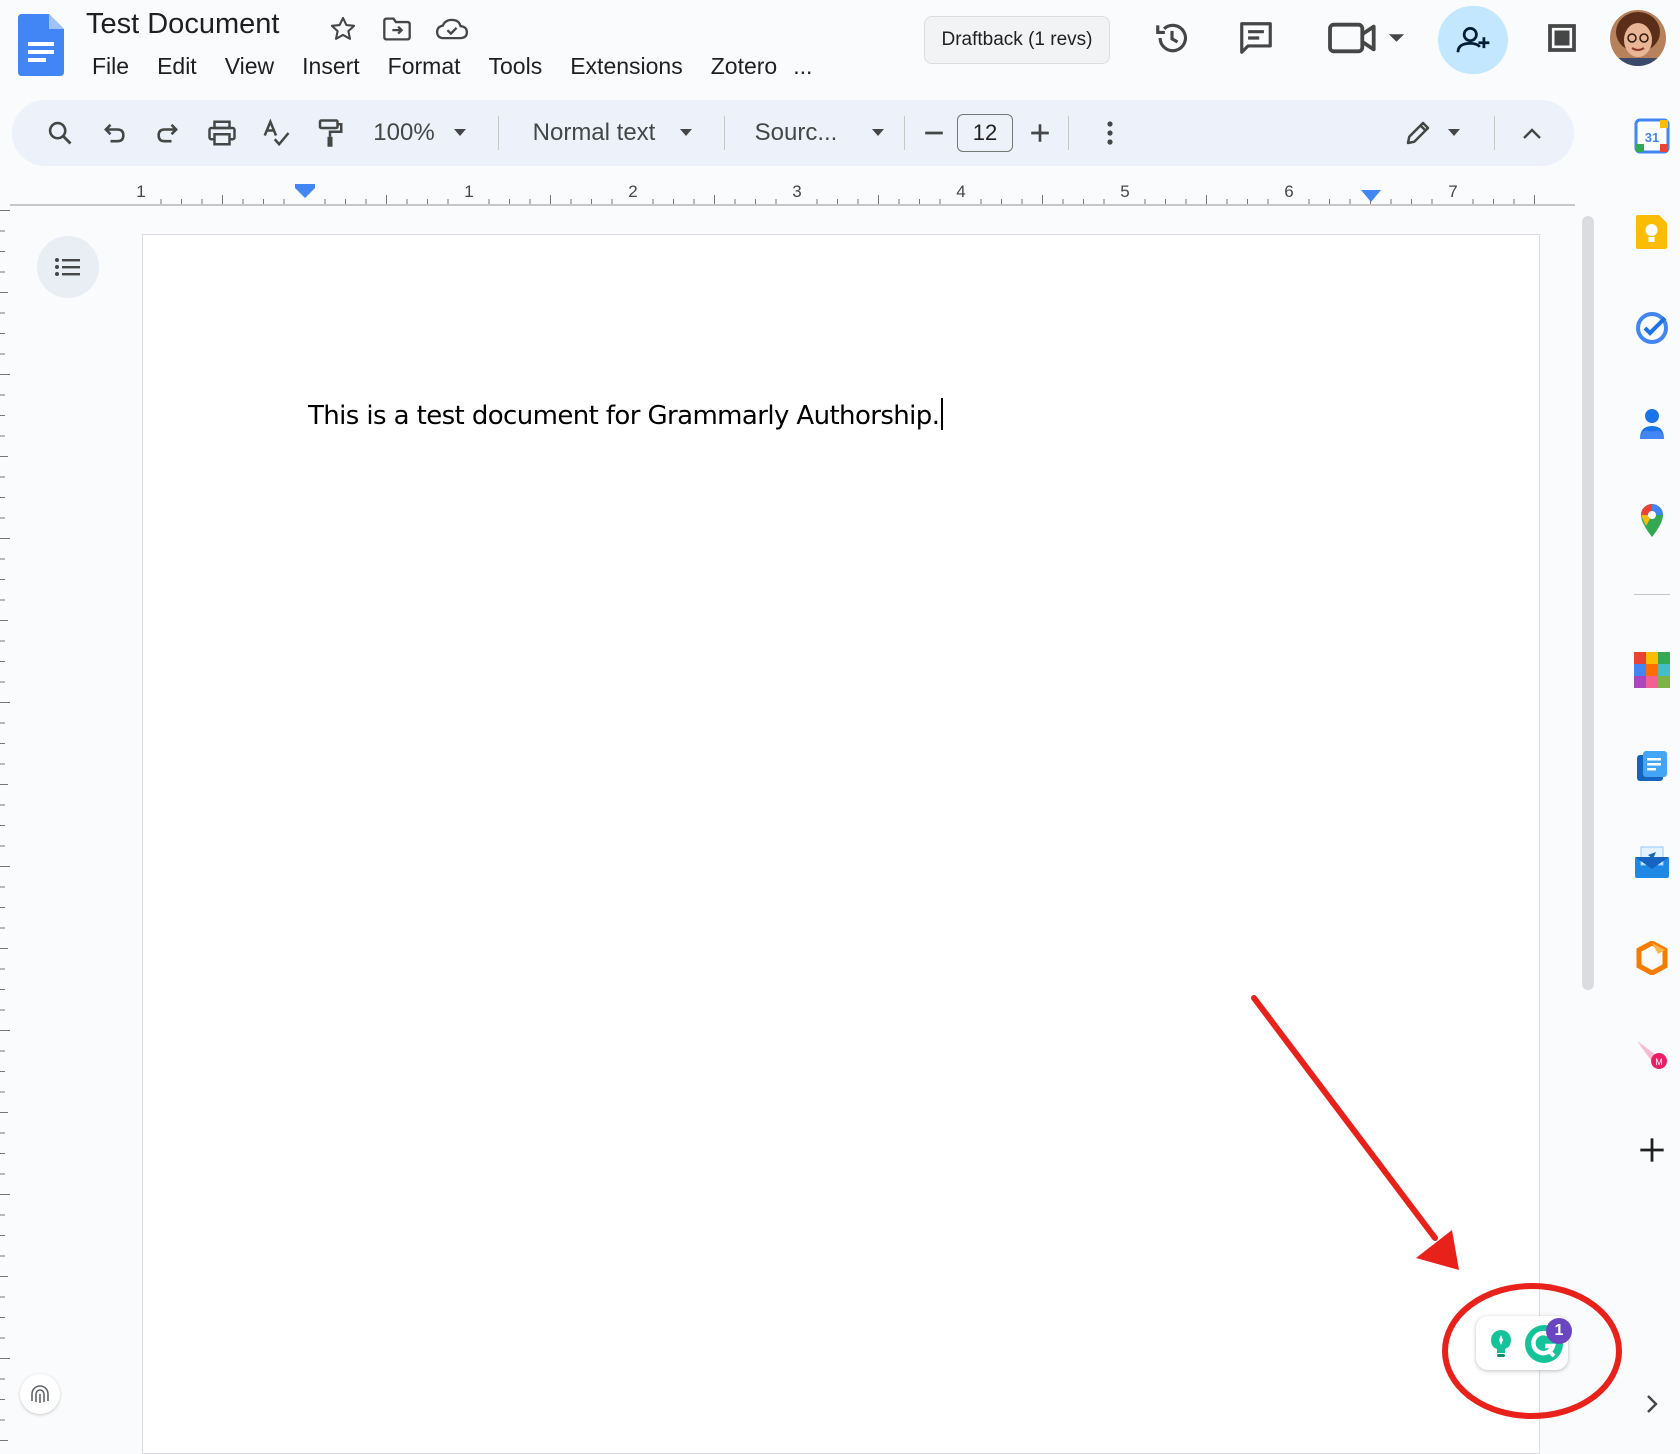  I want to click on text-cursor, so click(942, 414).